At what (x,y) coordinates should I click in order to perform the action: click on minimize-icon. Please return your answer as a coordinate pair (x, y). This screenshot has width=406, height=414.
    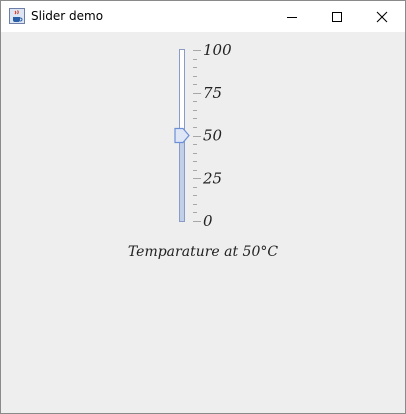
    Looking at the image, I should click on (292, 17).